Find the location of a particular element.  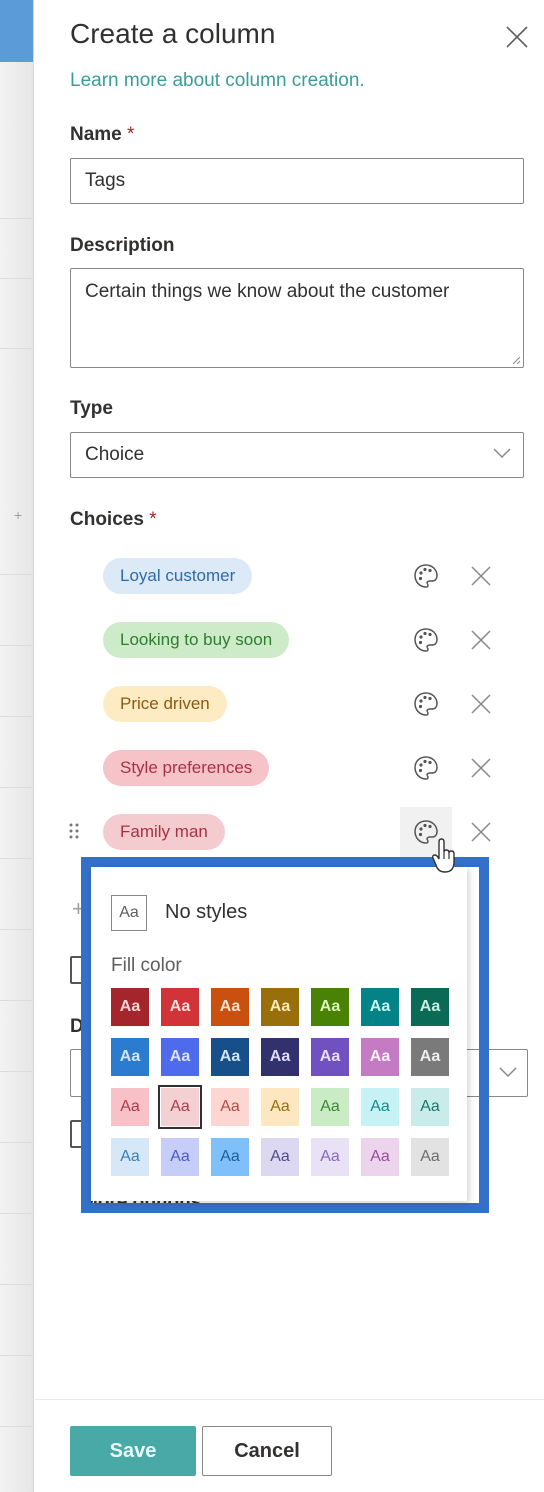

close-button is located at coordinates (517, 37).